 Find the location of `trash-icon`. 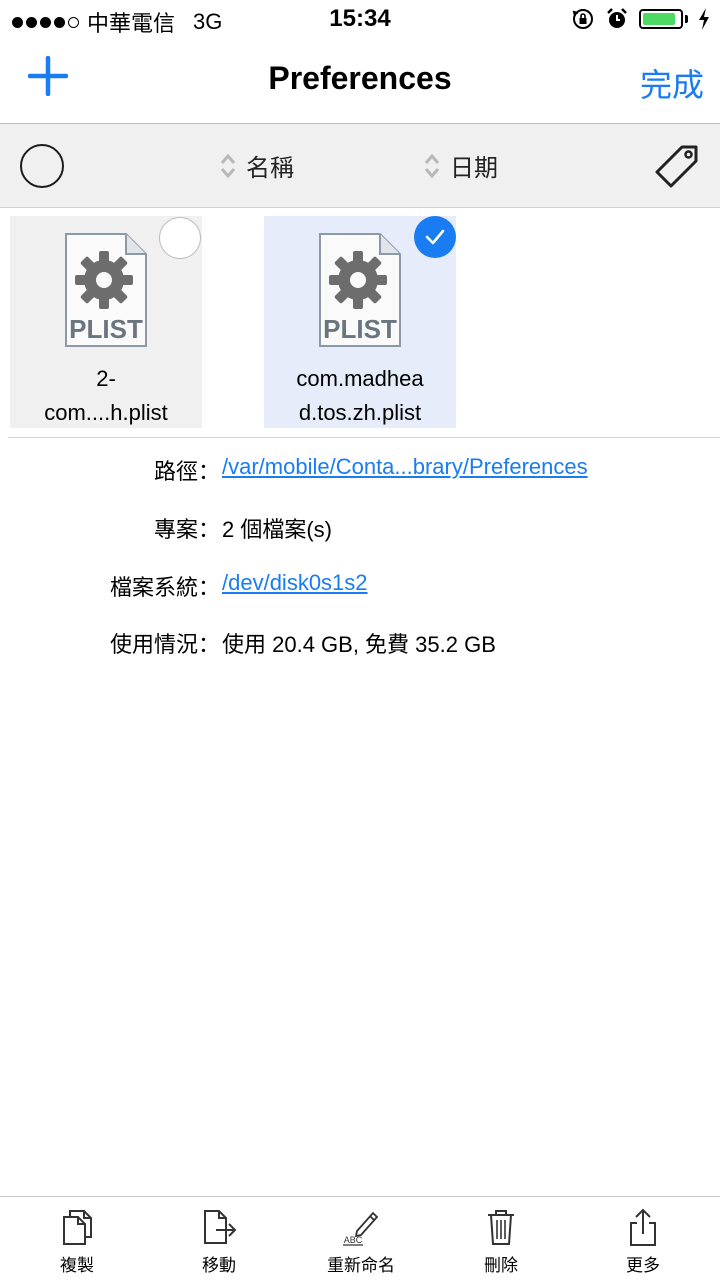

trash-icon is located at coordinates (501, 1227).